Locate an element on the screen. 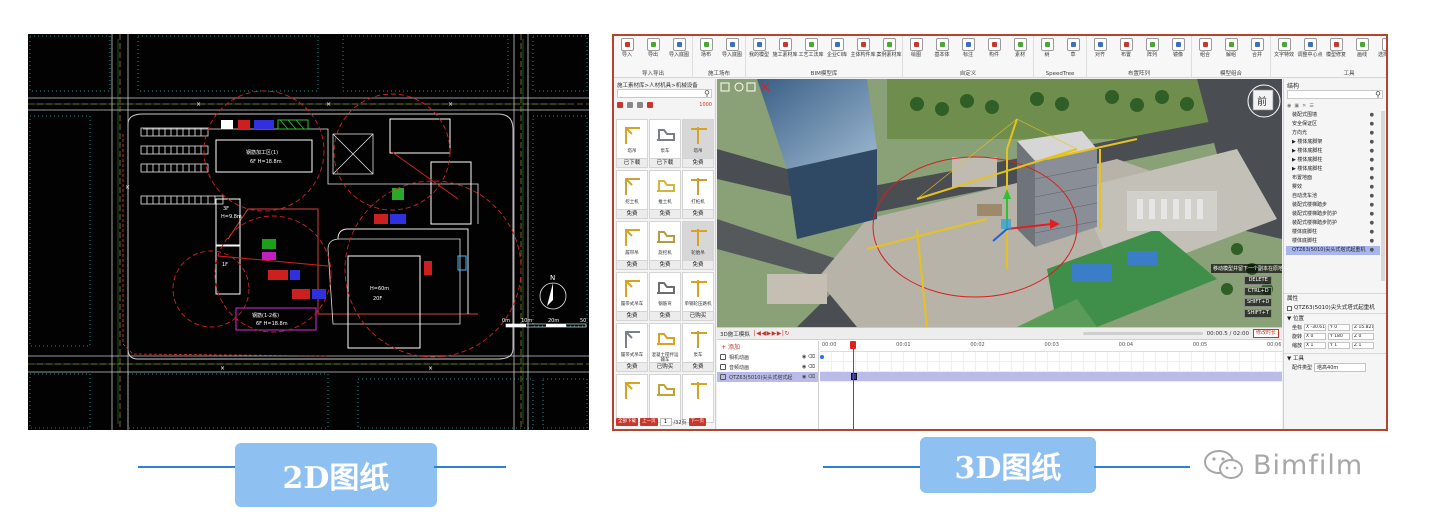 Image resolution: width=1435 pixels, height=526 pixels. track-lane-crane is located at coordinates (1051, 377).